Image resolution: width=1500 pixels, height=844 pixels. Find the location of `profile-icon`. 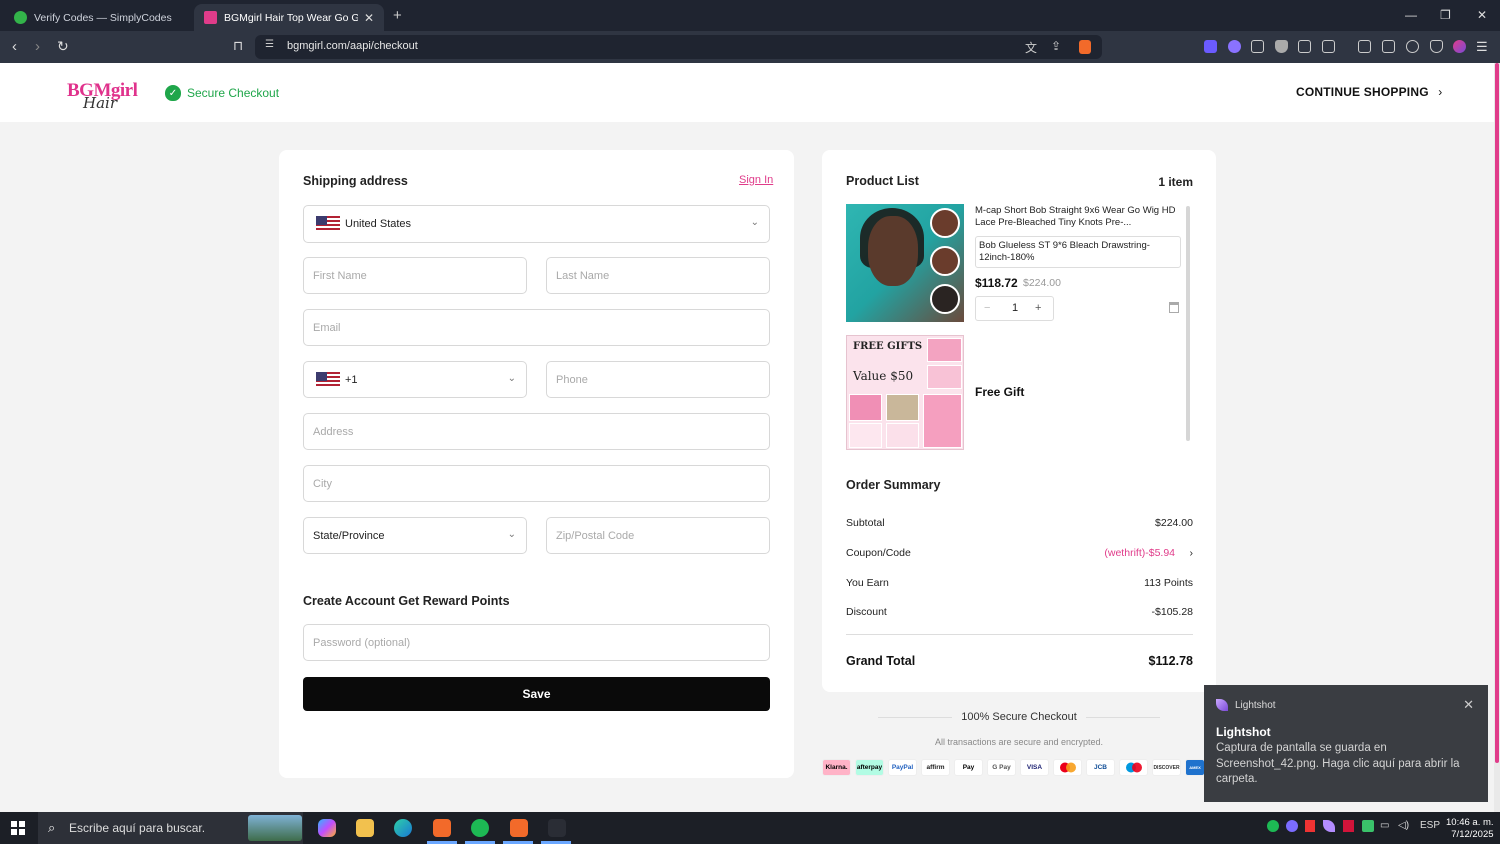

profile-icon is located at coordinates (1459, 46).